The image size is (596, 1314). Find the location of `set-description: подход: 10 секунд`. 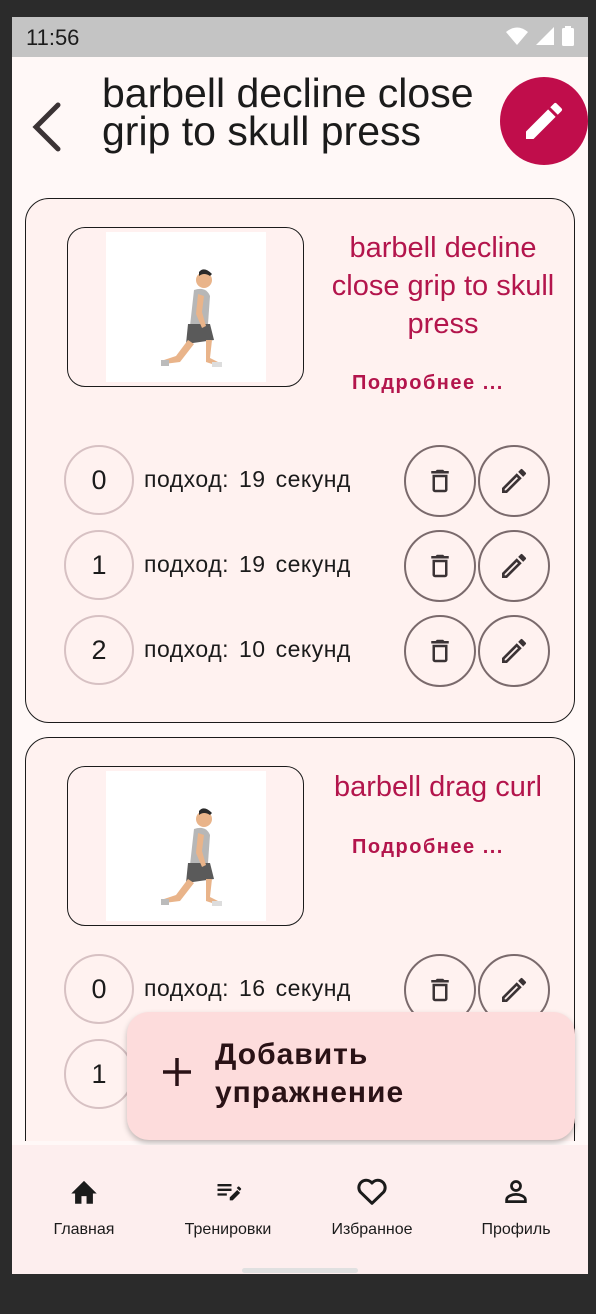

set-description: подход: 10 секунд is located at coordinates (252, 649).